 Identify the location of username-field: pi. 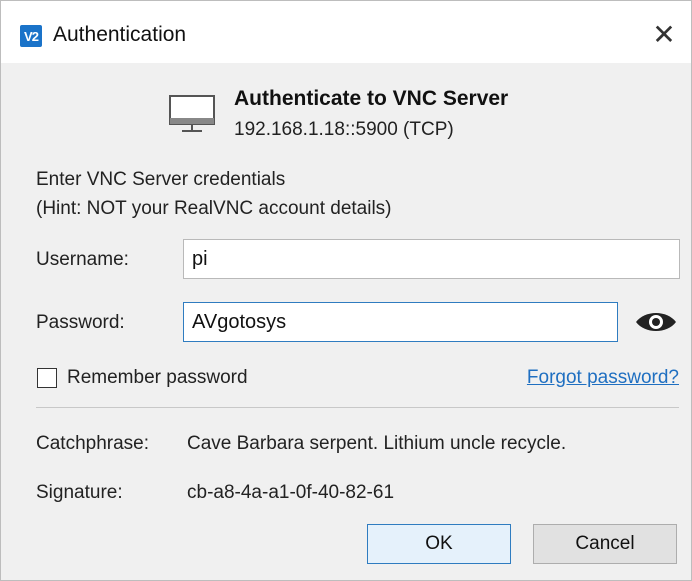
(431, 259).